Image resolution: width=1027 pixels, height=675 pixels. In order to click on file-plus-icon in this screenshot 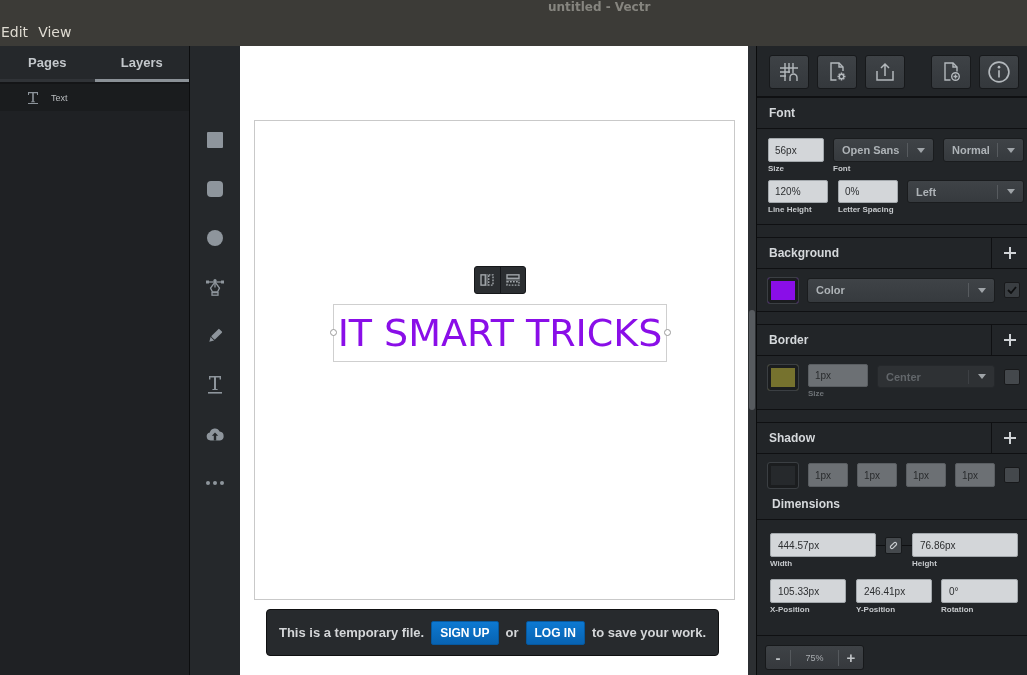, I will do `click(951, 72)`.